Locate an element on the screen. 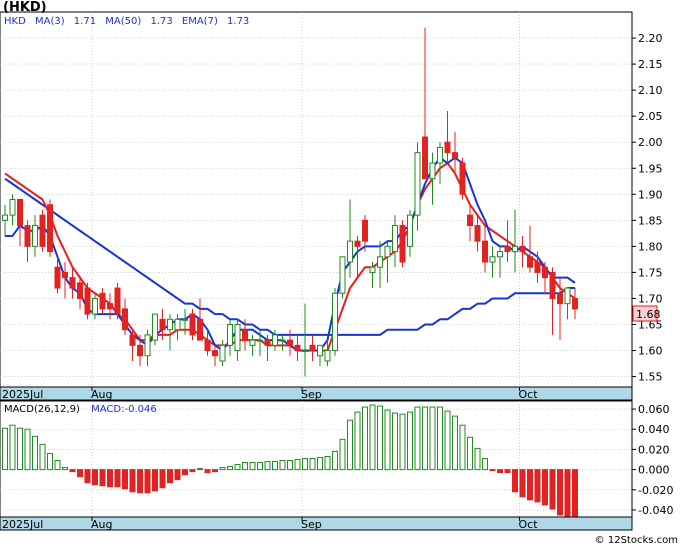 The height and width of the screenshot is (546, 680). legend-ema7-value: 1.73 is located at coordinates (238, 21).